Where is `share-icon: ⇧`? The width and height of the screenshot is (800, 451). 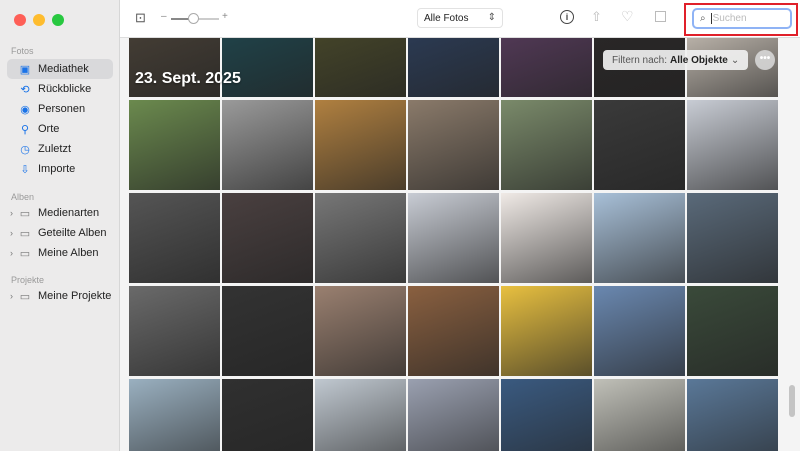
share-icon: ⇧ is located at coordinates (596, 17).